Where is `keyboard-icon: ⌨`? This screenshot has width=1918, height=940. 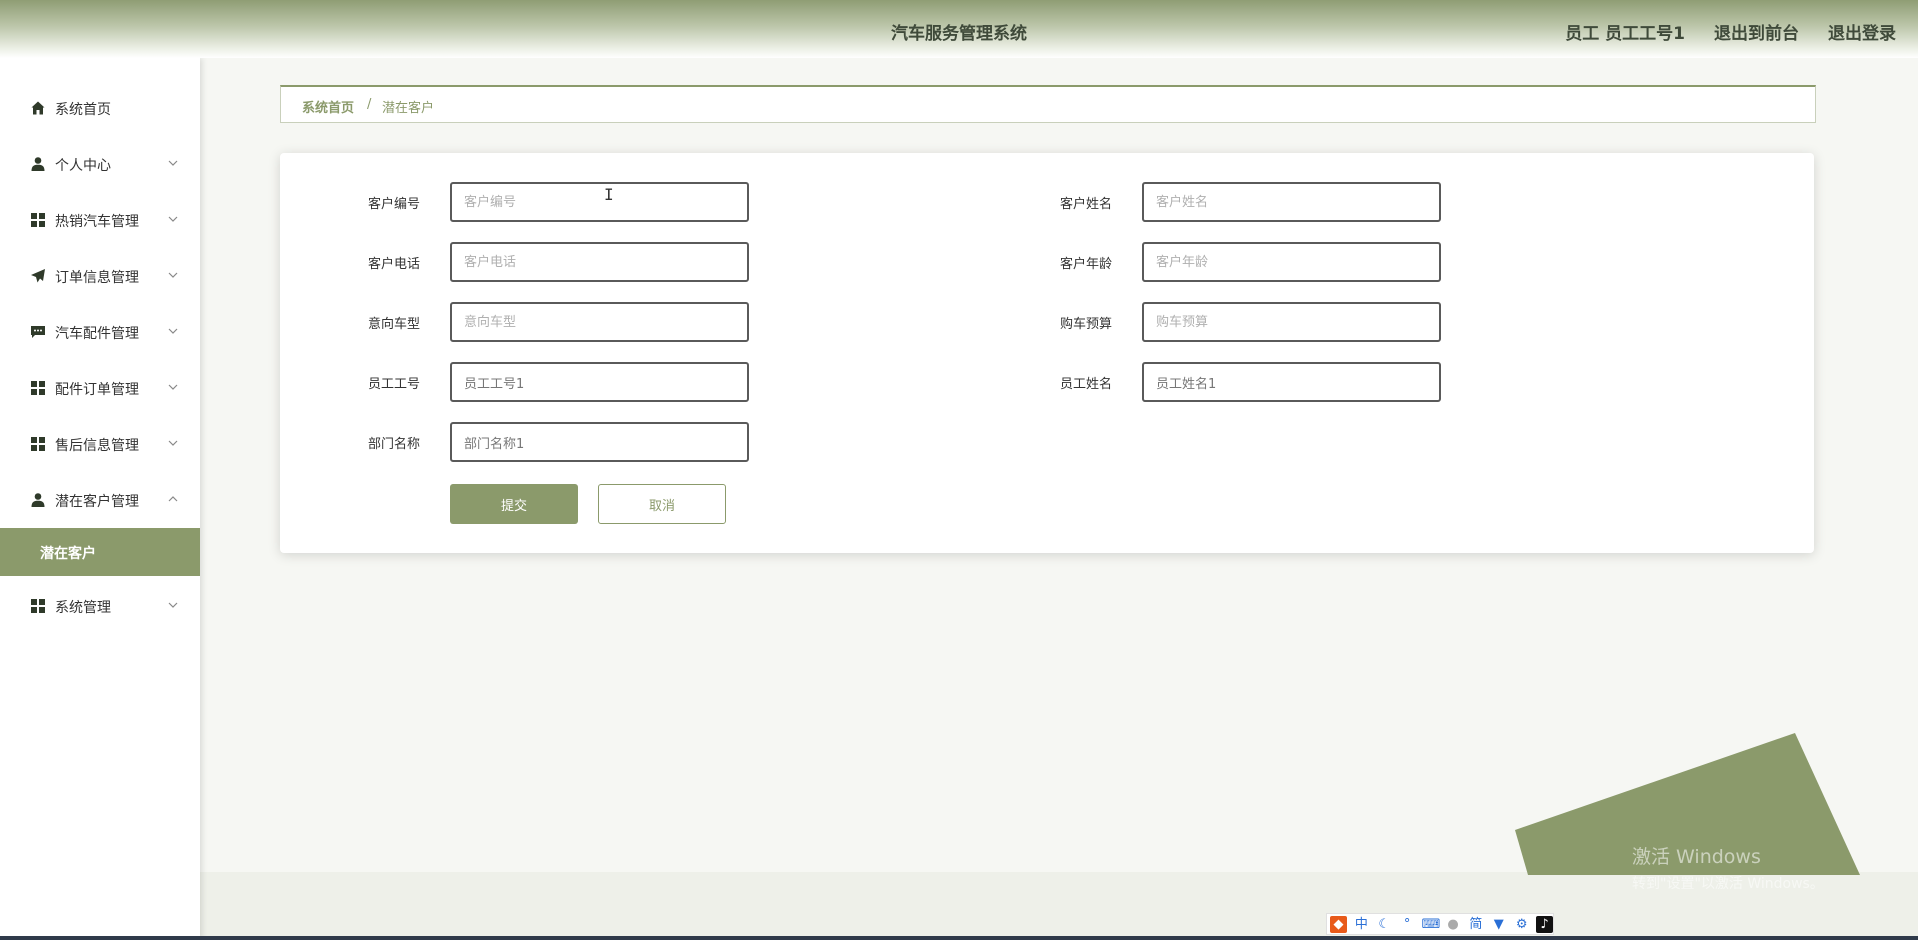 keyboard-icon: ⌨ is located at coordinates (1431, 924).